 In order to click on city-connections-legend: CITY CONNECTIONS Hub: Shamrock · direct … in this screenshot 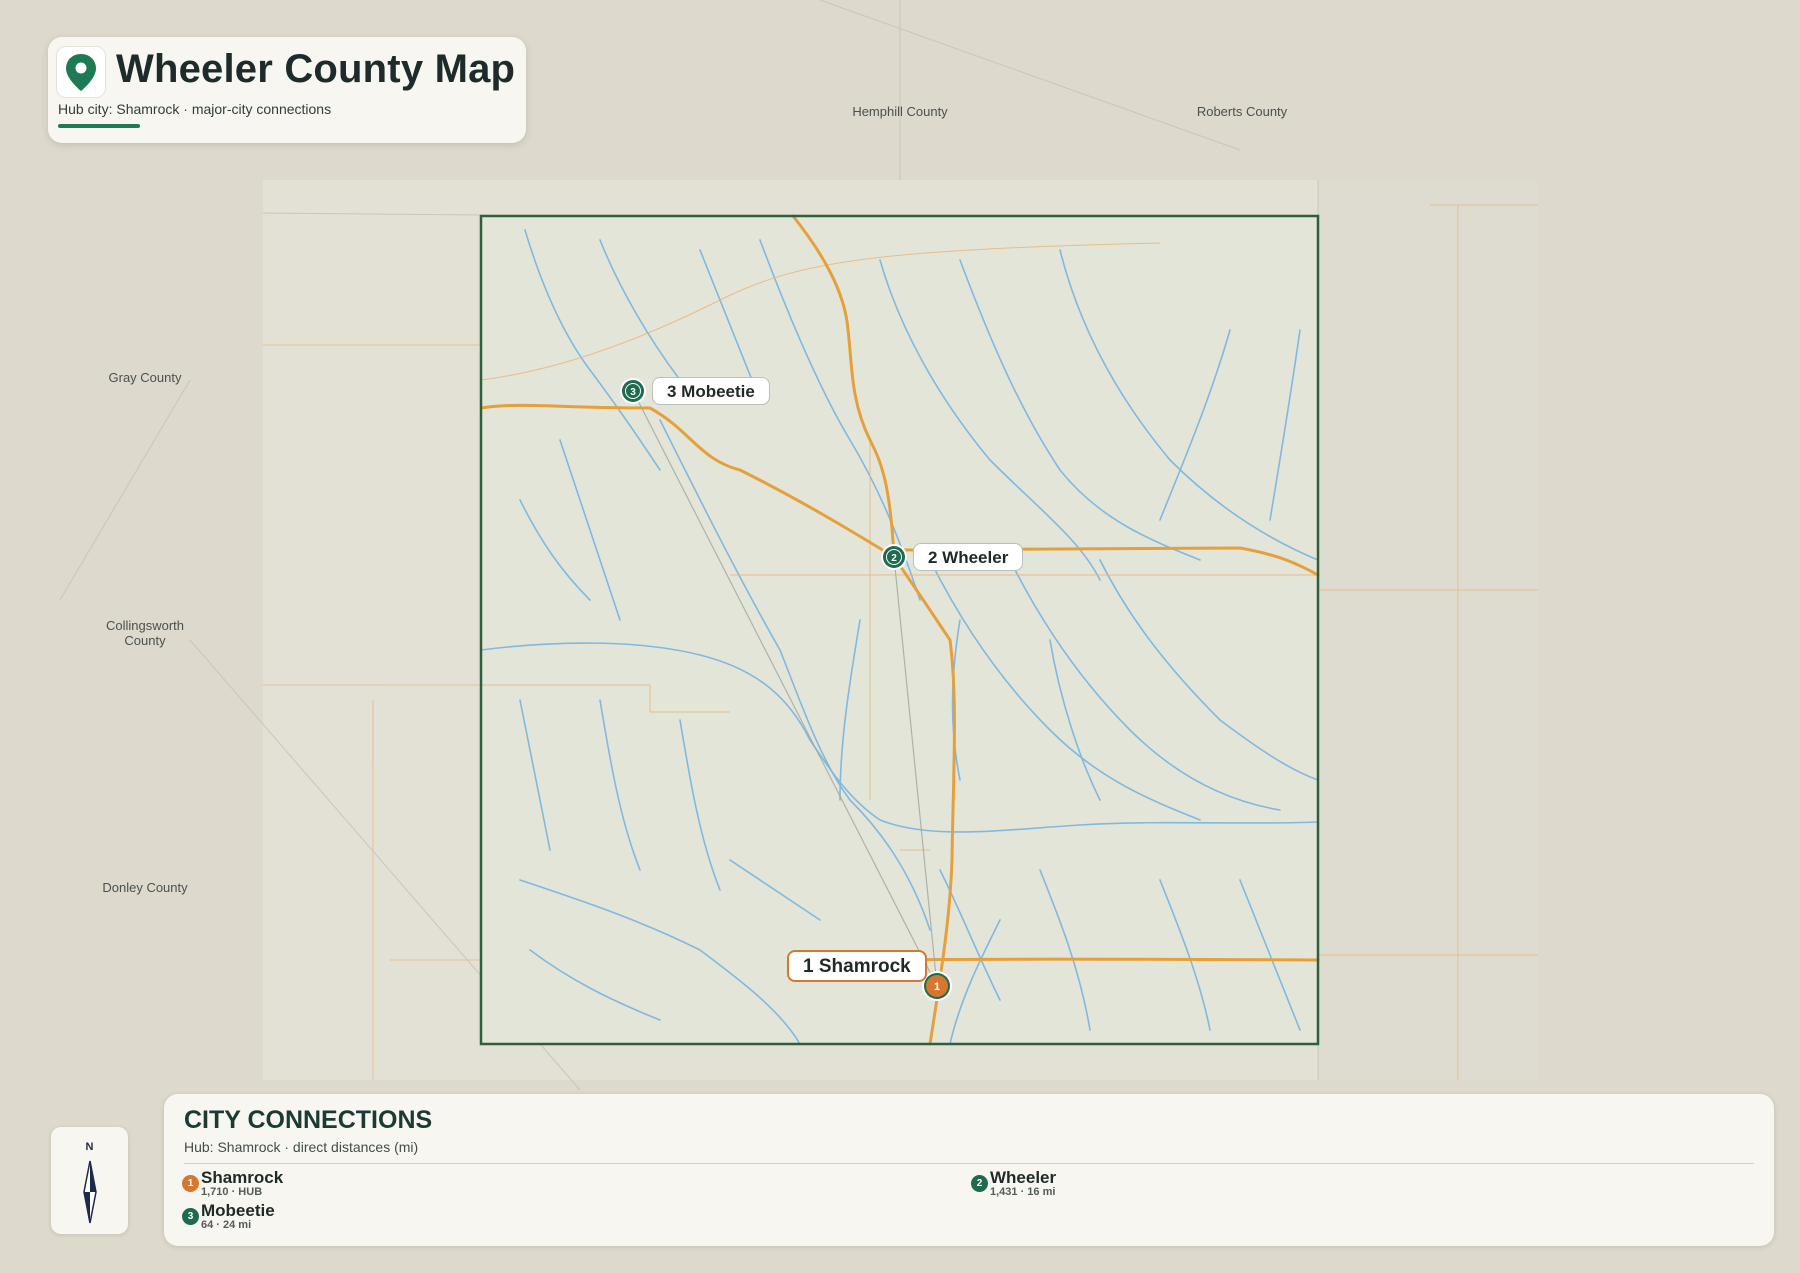, I will do `click(969, 1170)`.